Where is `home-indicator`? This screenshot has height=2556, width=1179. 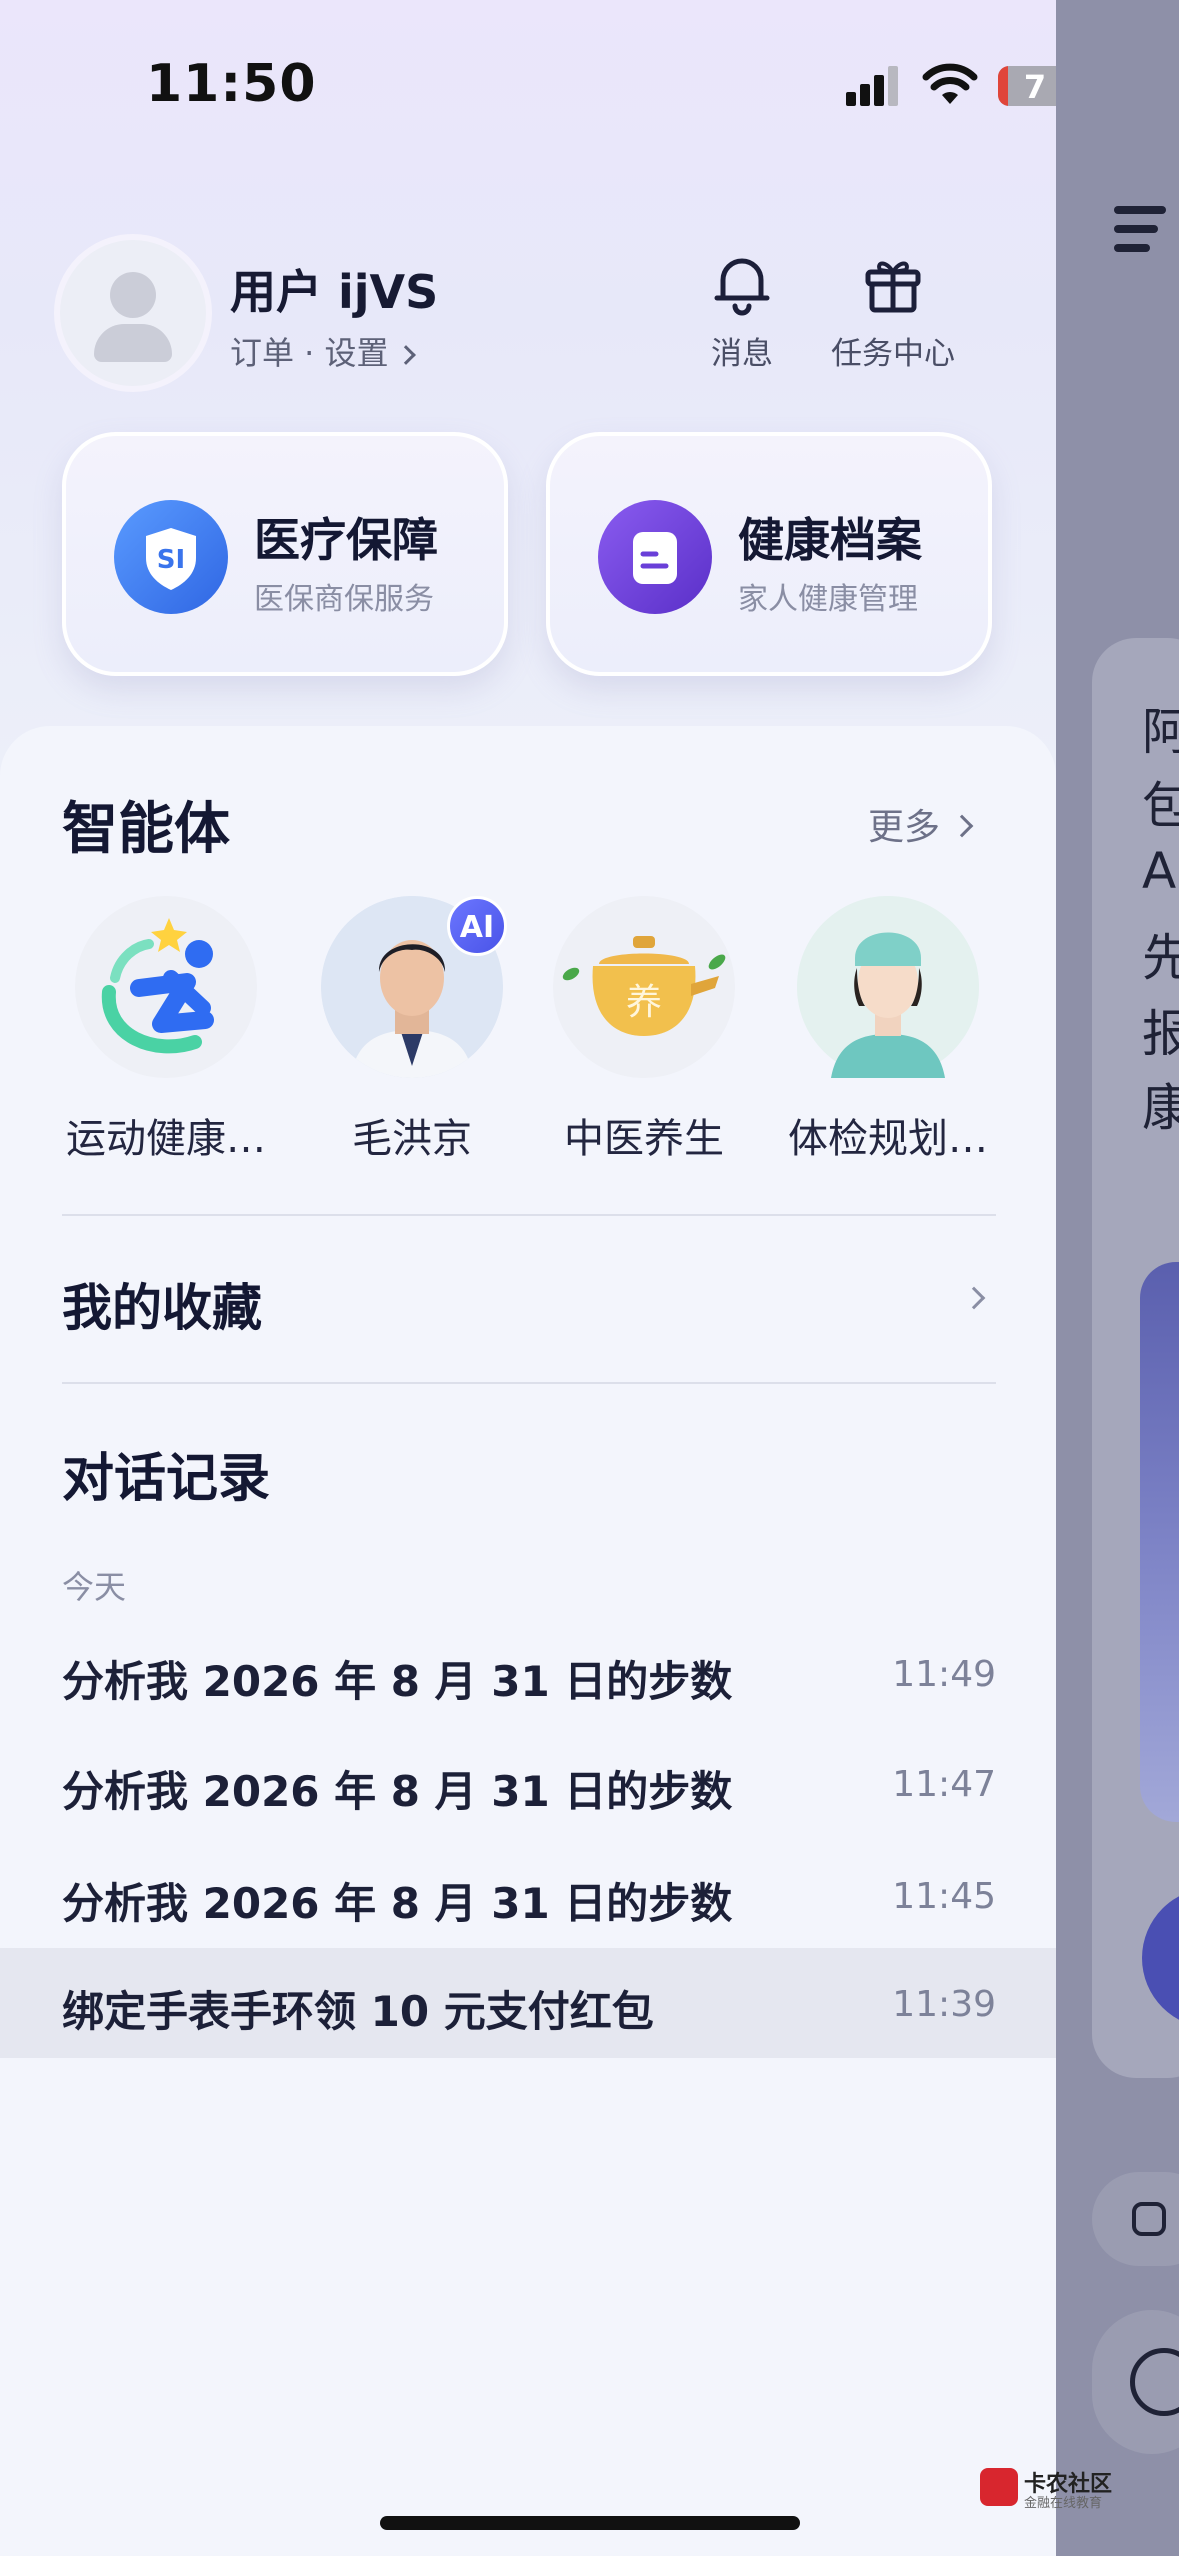 home-indicator is located at coordinates (590, 2523).